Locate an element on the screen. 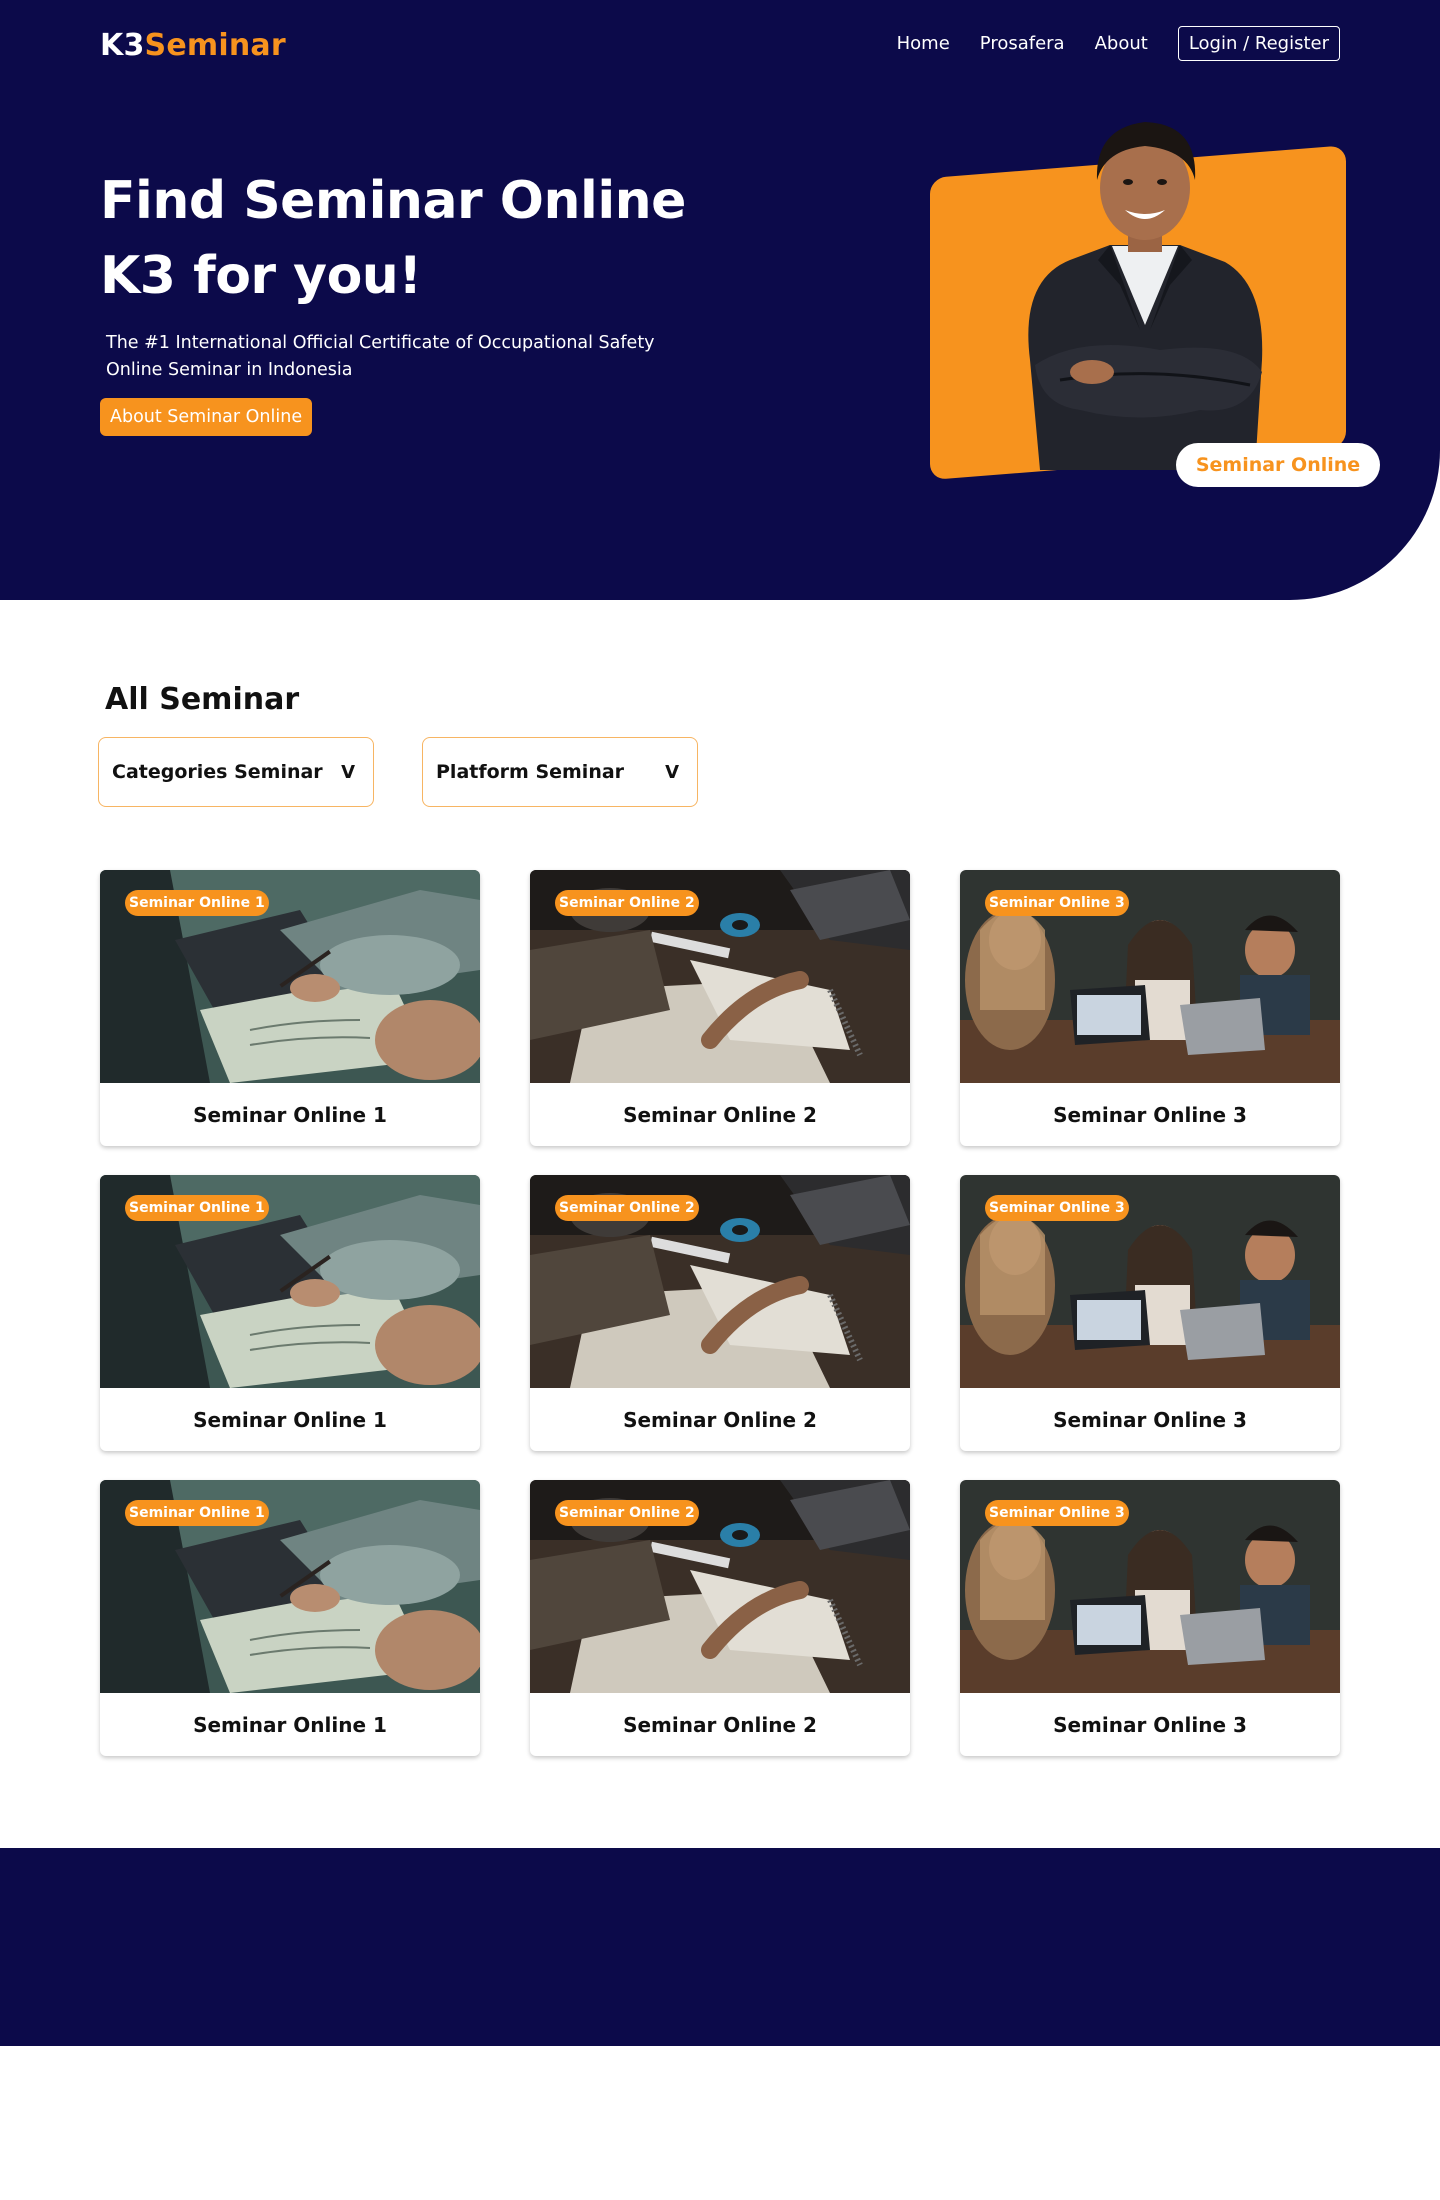  login-register-button: Login / Register is located at coordinates (1258, 43).